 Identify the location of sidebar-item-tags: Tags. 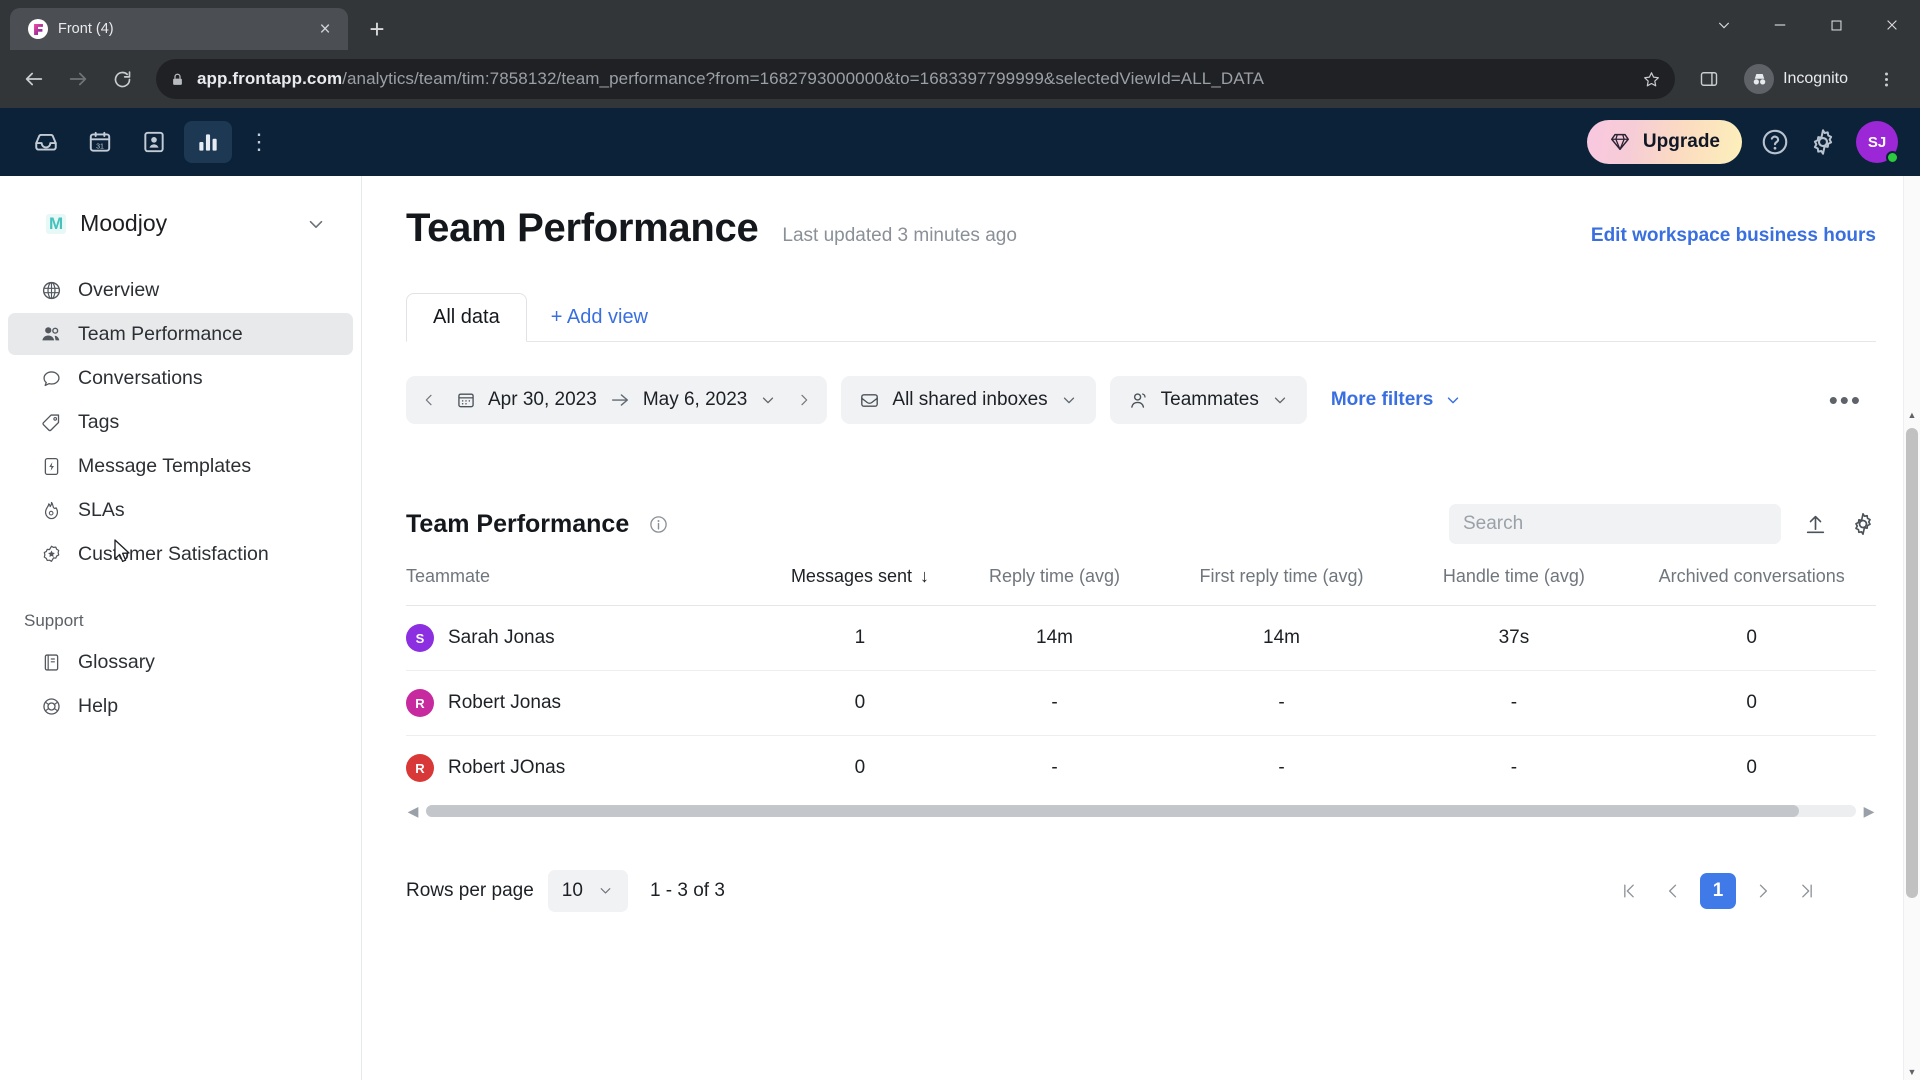
(180, 422).